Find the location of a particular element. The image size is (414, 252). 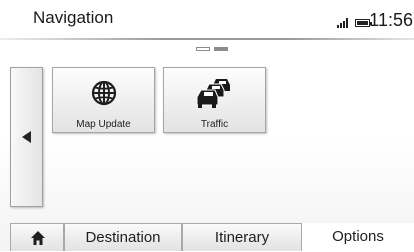

traffic-label: Traffic is located at coordinates (214, 124).